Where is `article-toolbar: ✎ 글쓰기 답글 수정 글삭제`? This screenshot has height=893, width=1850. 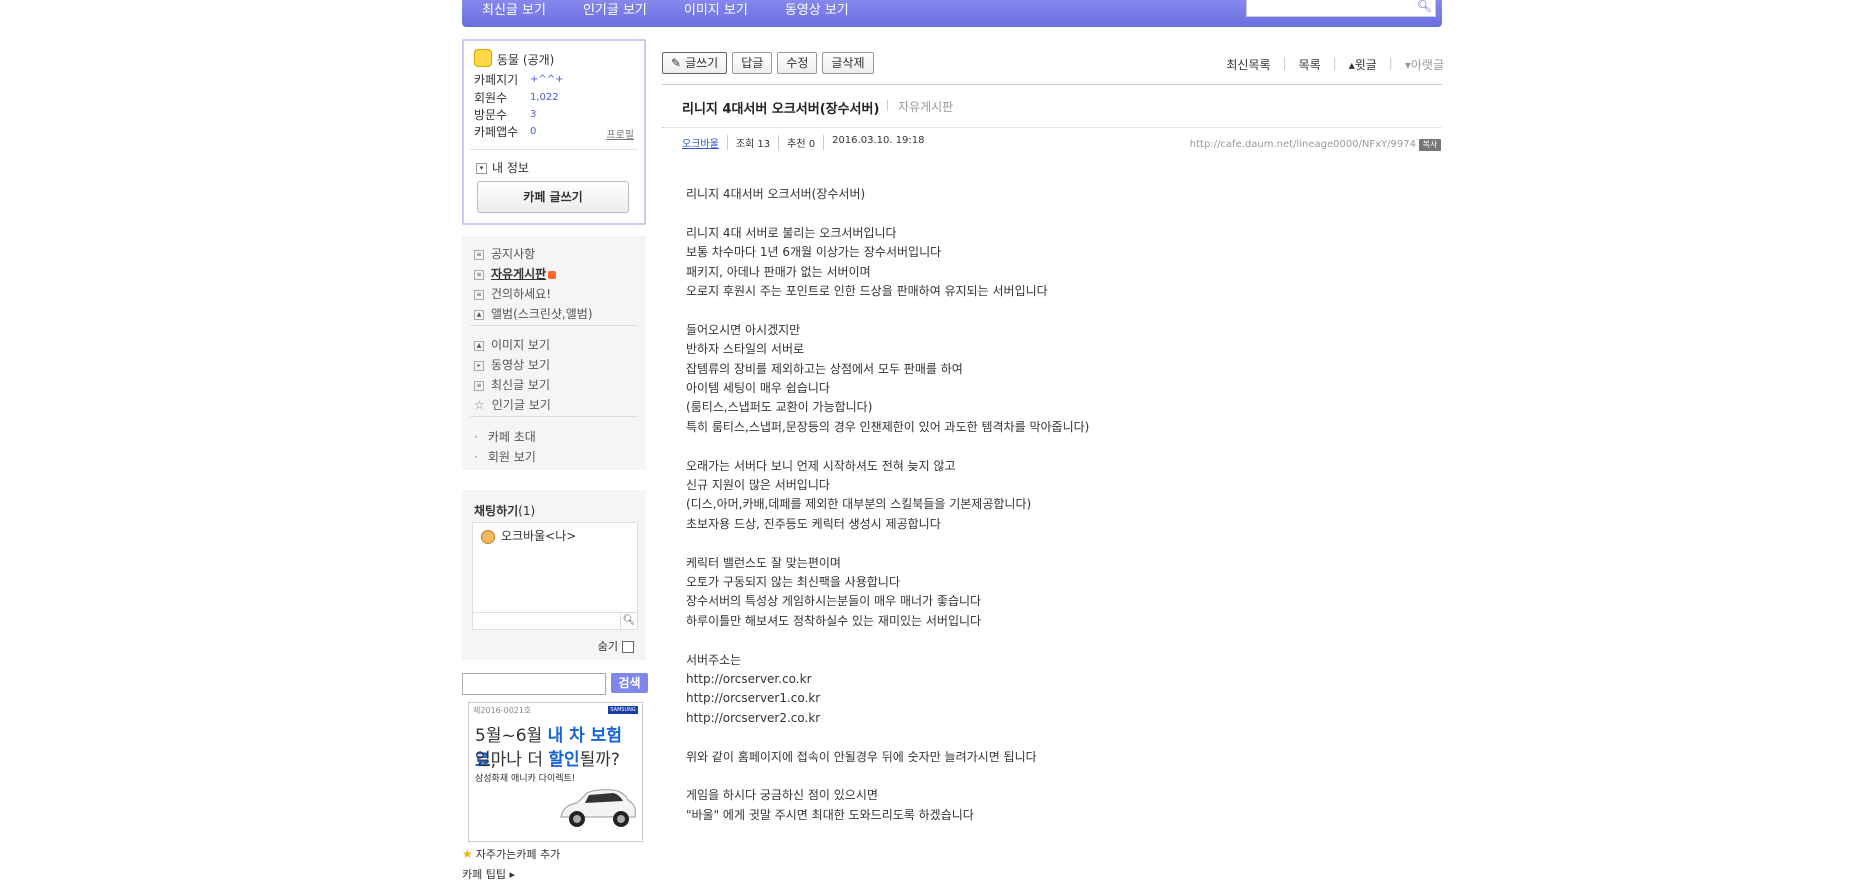 article-toolbar: ✎ 글쓰기 답글 수정 글삭제 is located at coordinates (770, 63).